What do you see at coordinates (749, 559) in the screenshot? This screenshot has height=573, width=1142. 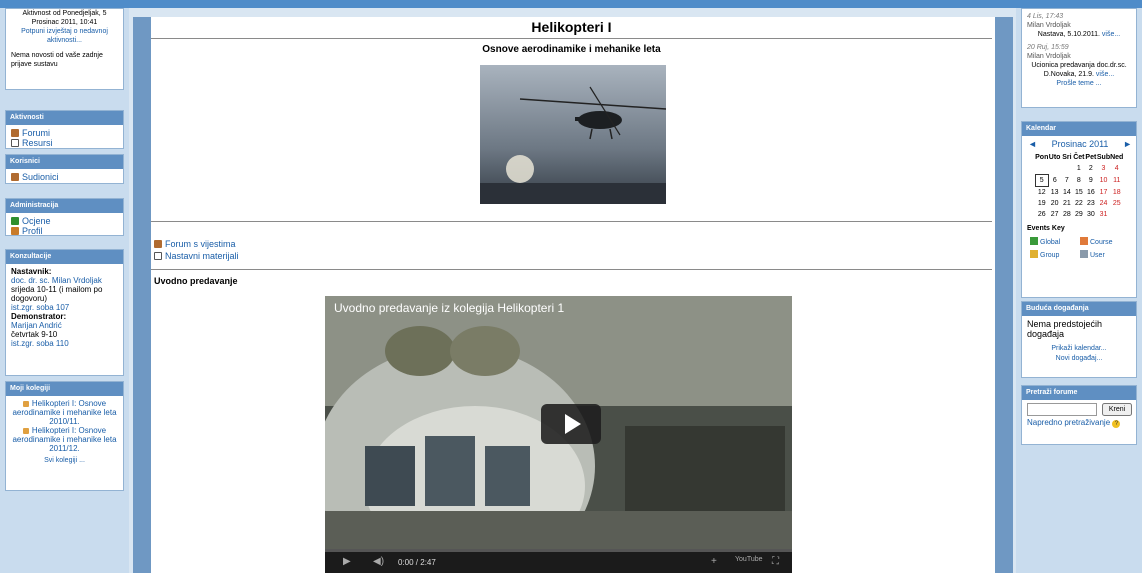 I see `youtube-logo-icon: YouTube` at bounding box center [749, 559].